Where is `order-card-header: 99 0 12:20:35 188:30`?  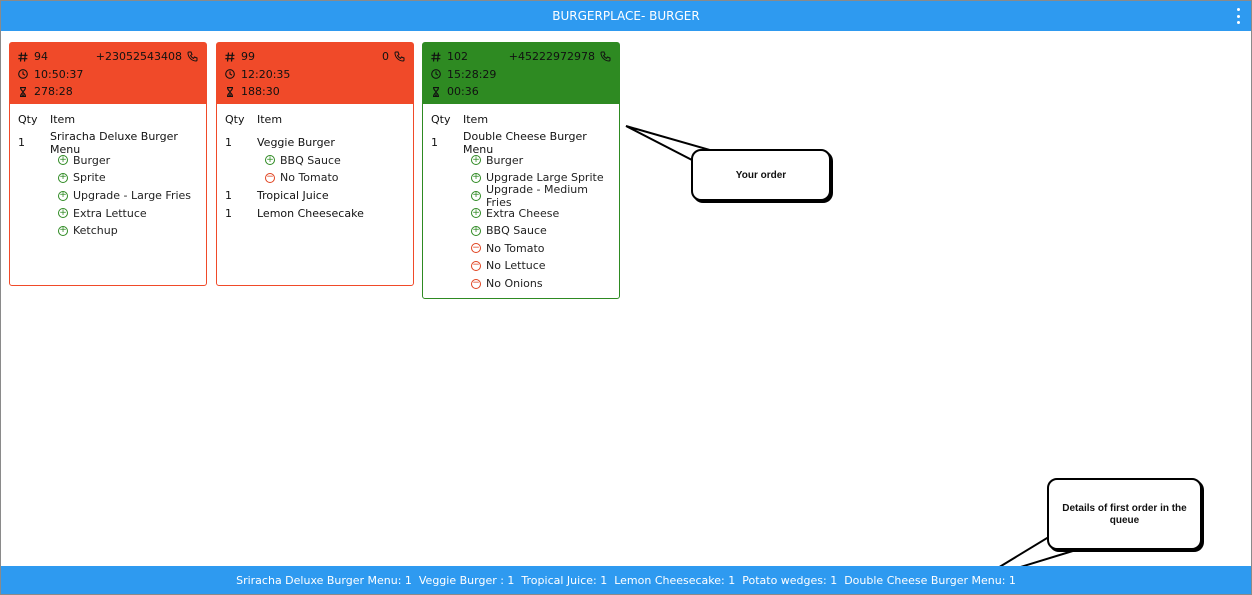
order-card-header: 99 0 12:20:35 188:30 is located at coordinates (315, 73).